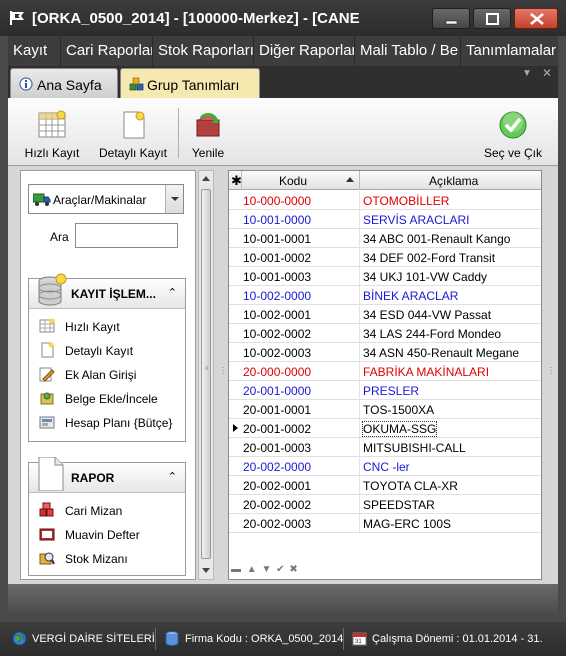  What do you see at coordinates (277, 239) in the screenshot?
I see `cell-kodu: 10-001-0001` at bounding box center [277, 239].